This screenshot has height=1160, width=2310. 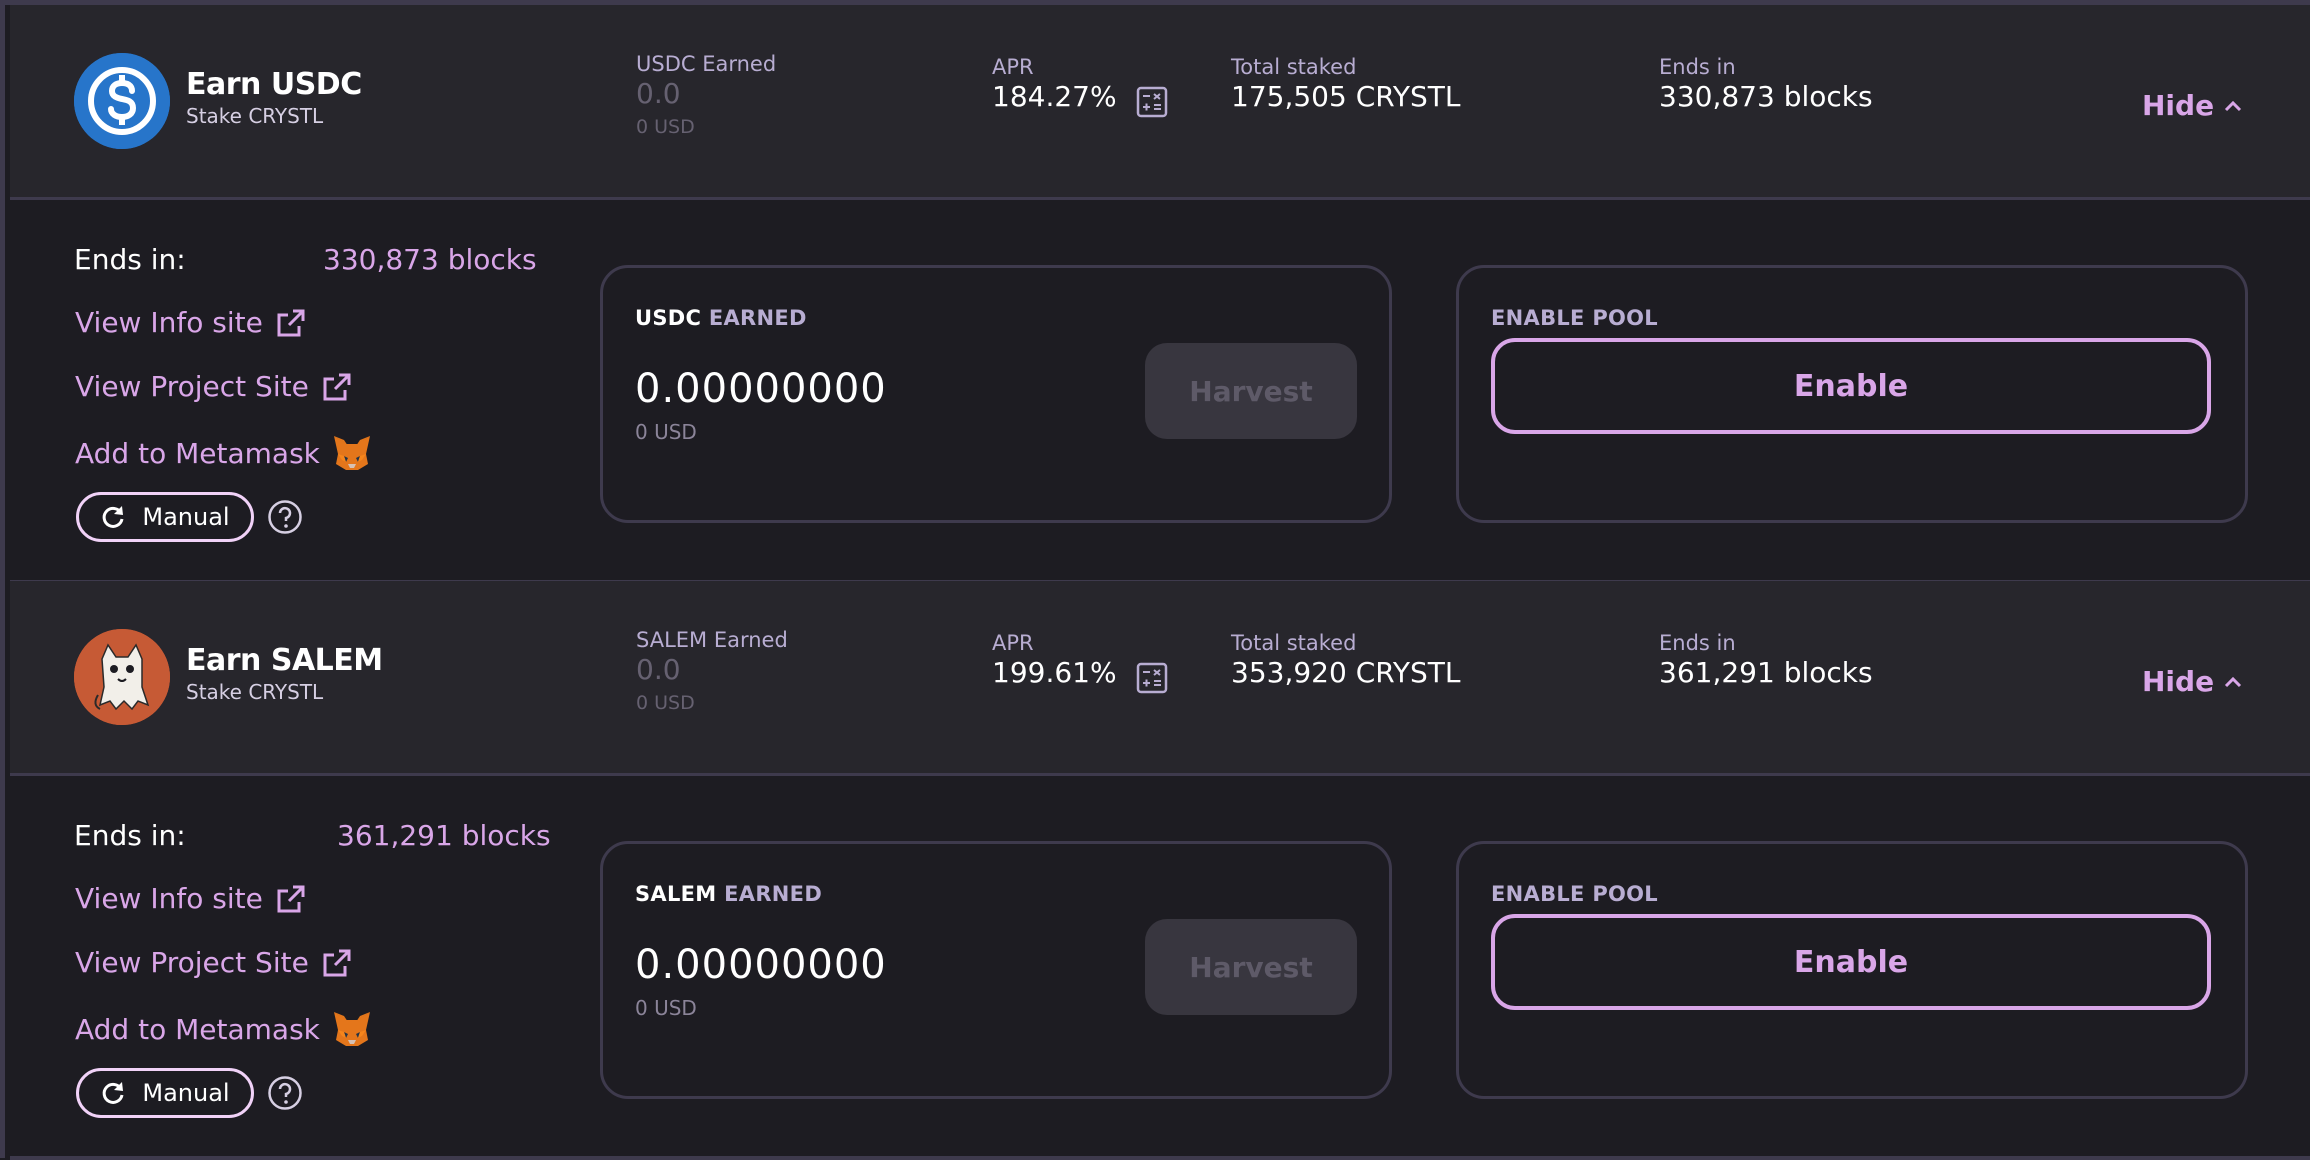 I want to click on earned-card-label: SALEM EARNED, so click(x=728, y=894).